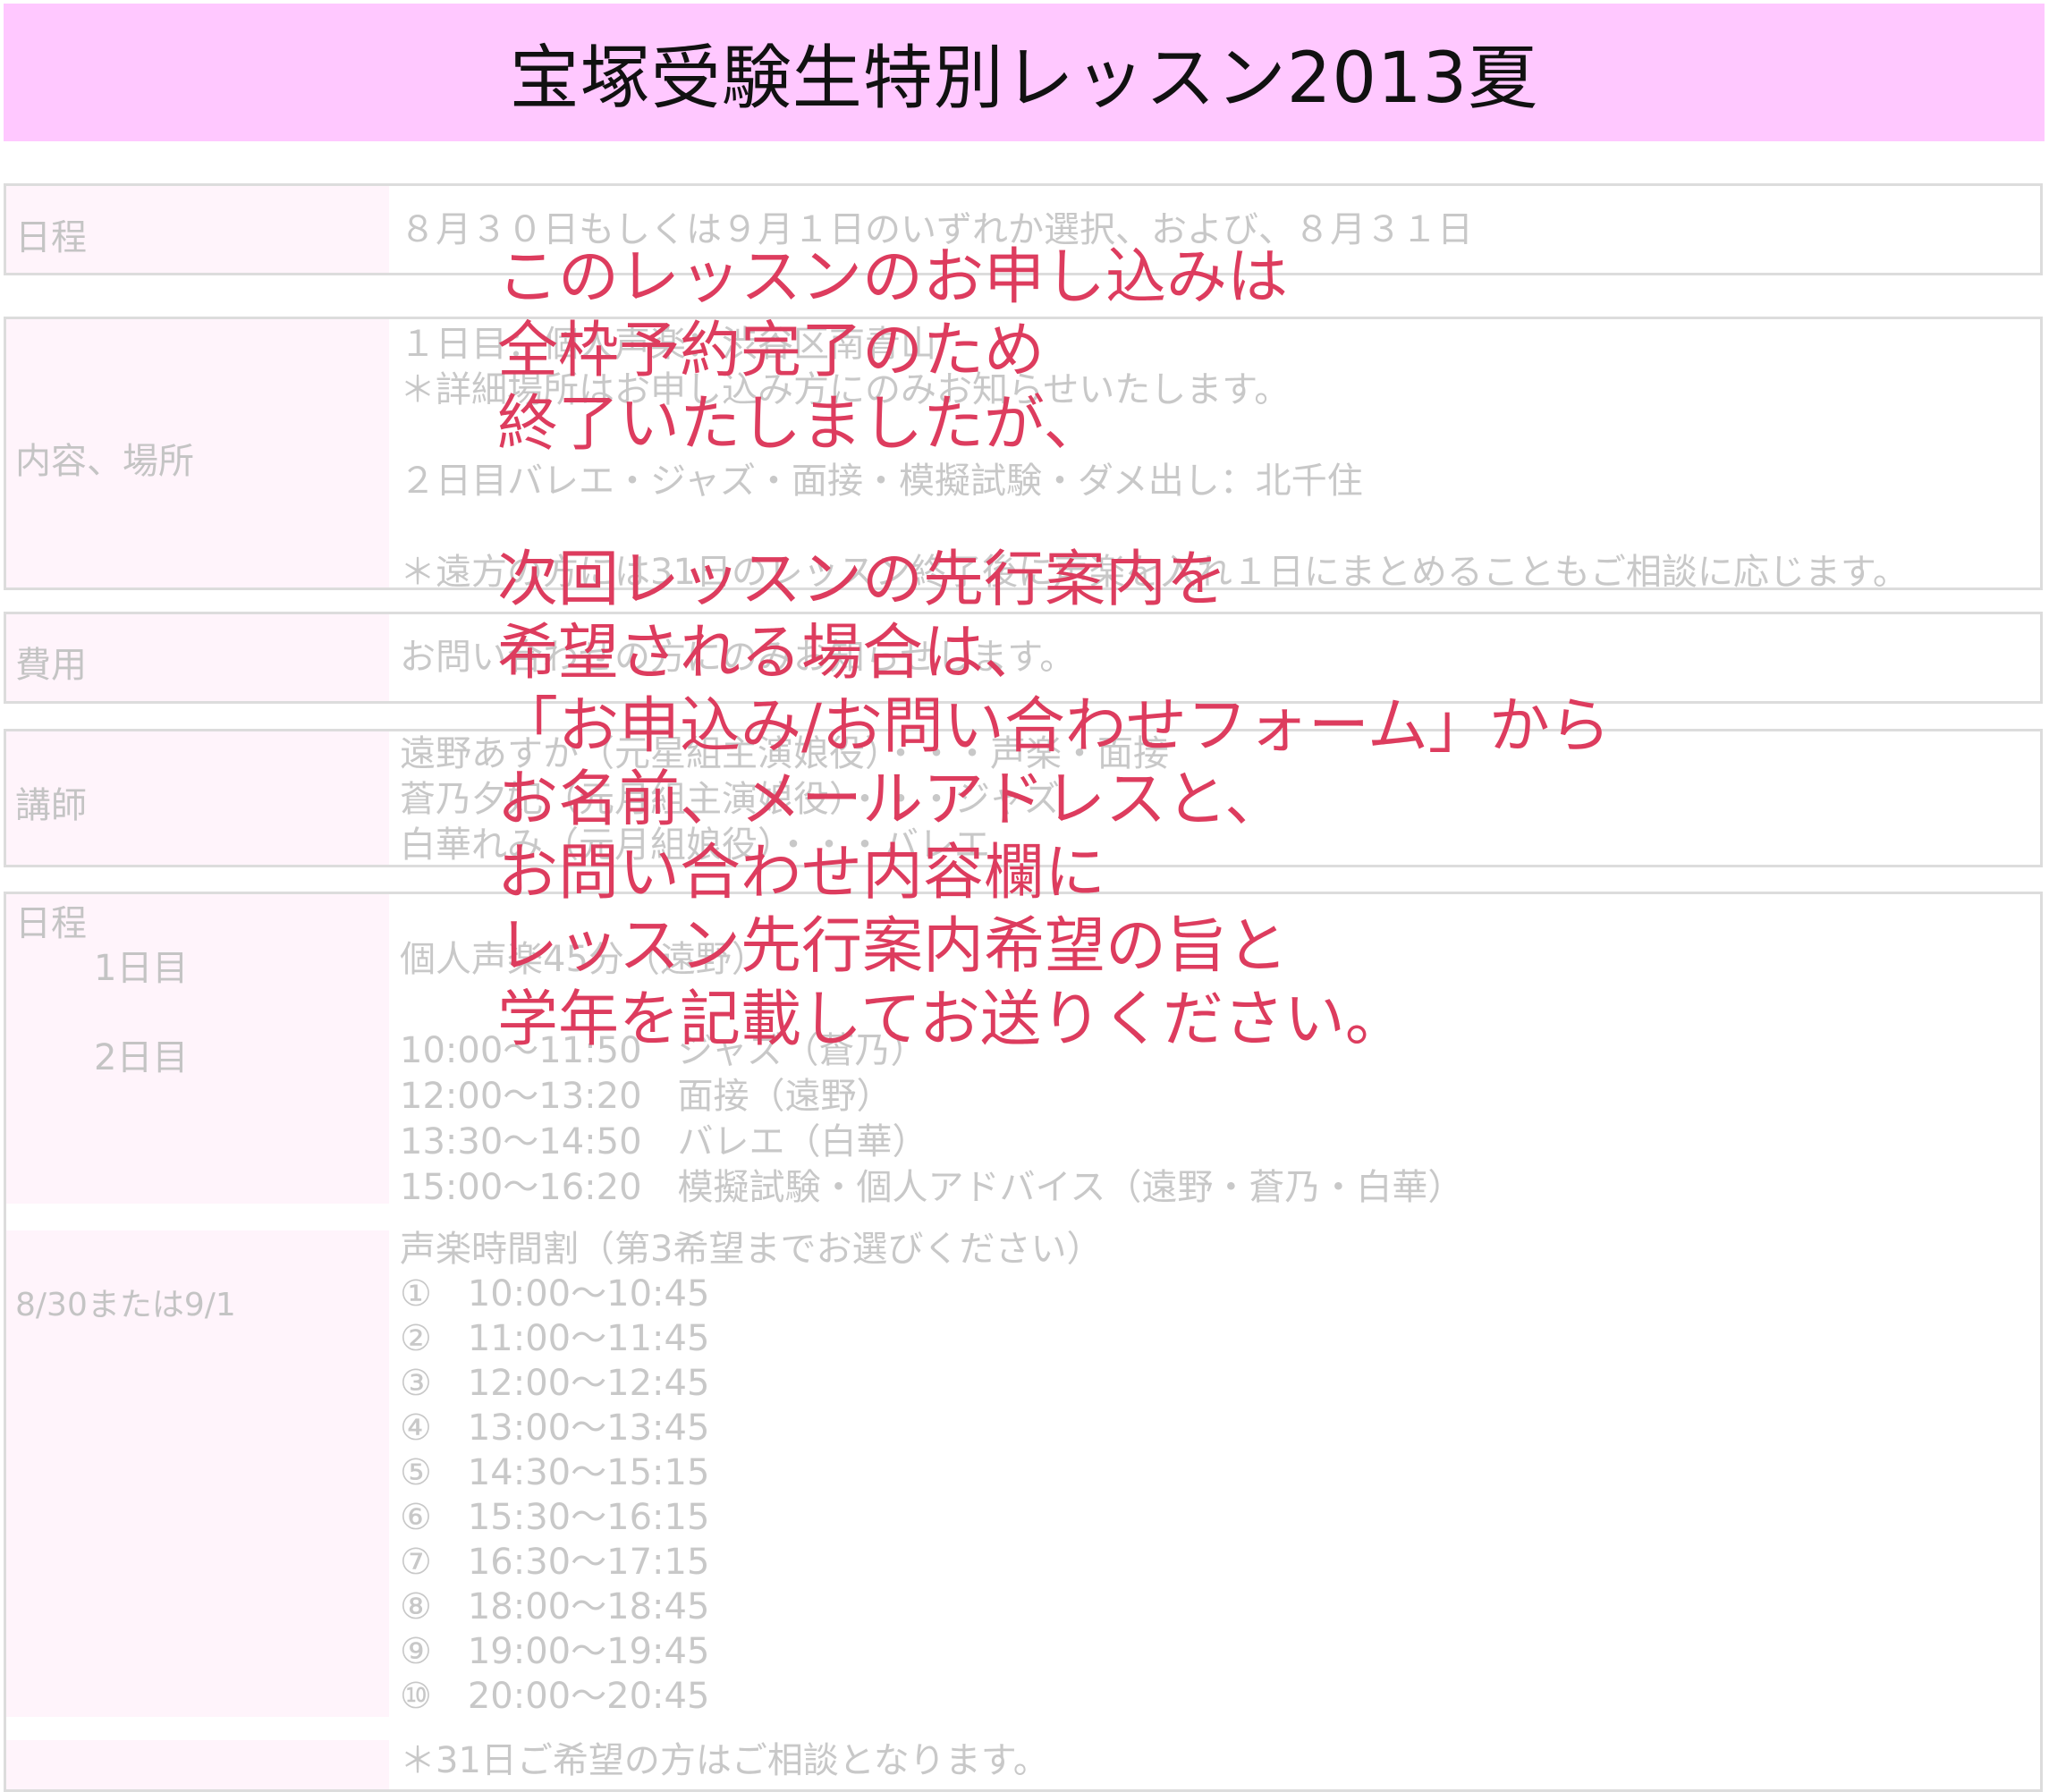 Image resolution: width=2049 pixels, height=1792 pixels. What do you see at coordinates (51, 665) in the screenshot?
I see `fee-label: 費用` at bounding box center [51, 665].